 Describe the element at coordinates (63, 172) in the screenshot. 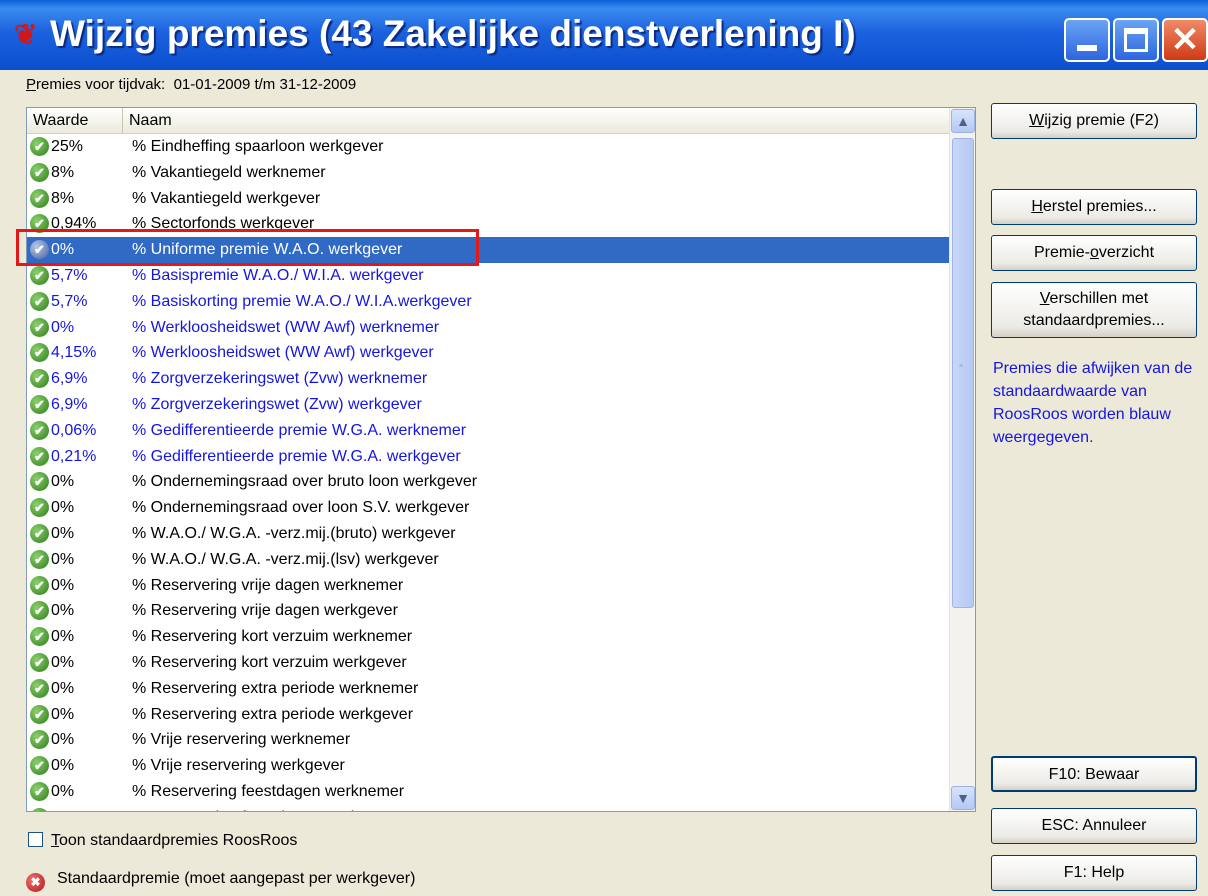

I see `premium-value: 8%` at that location.